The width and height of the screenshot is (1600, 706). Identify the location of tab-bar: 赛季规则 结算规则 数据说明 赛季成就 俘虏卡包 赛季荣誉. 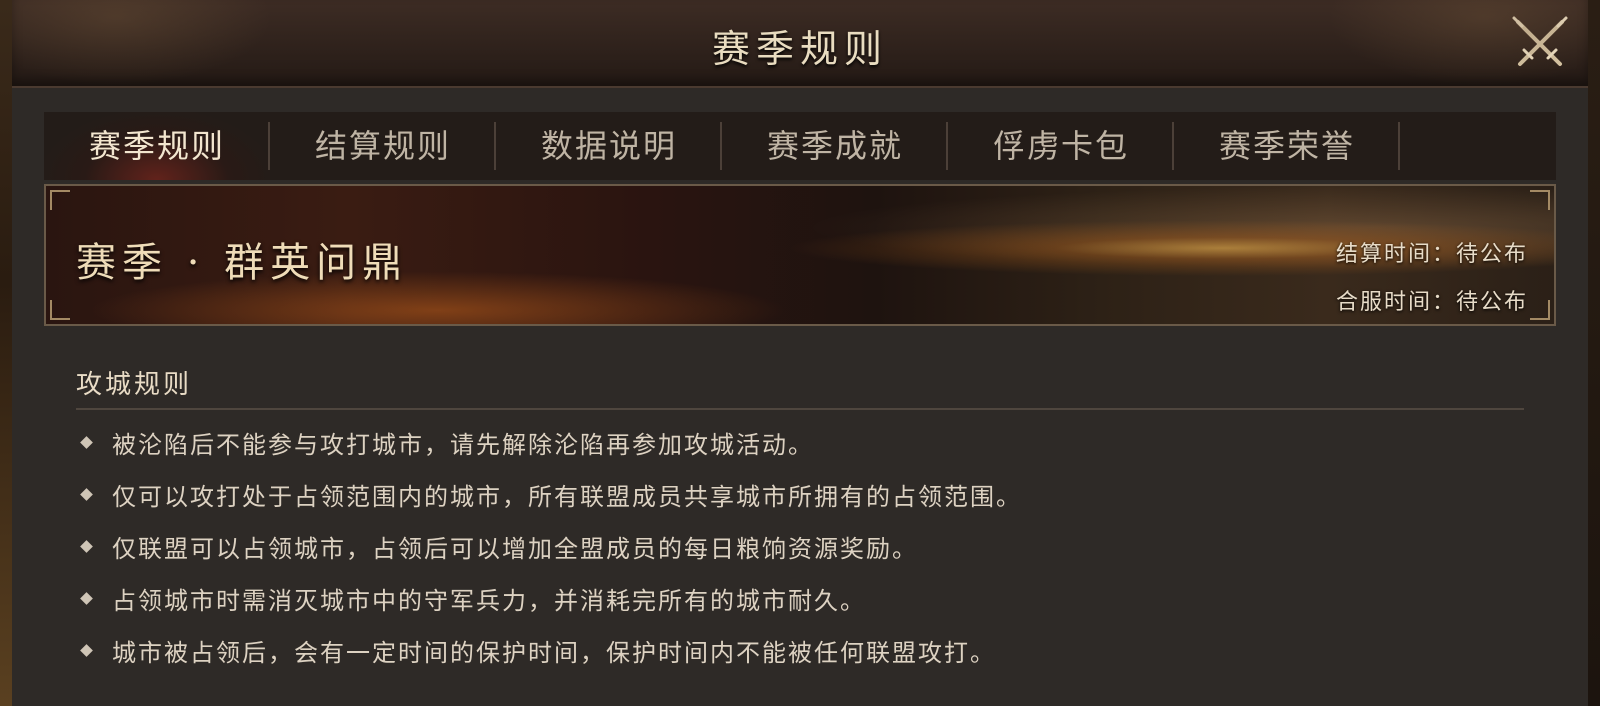
(800, 146).